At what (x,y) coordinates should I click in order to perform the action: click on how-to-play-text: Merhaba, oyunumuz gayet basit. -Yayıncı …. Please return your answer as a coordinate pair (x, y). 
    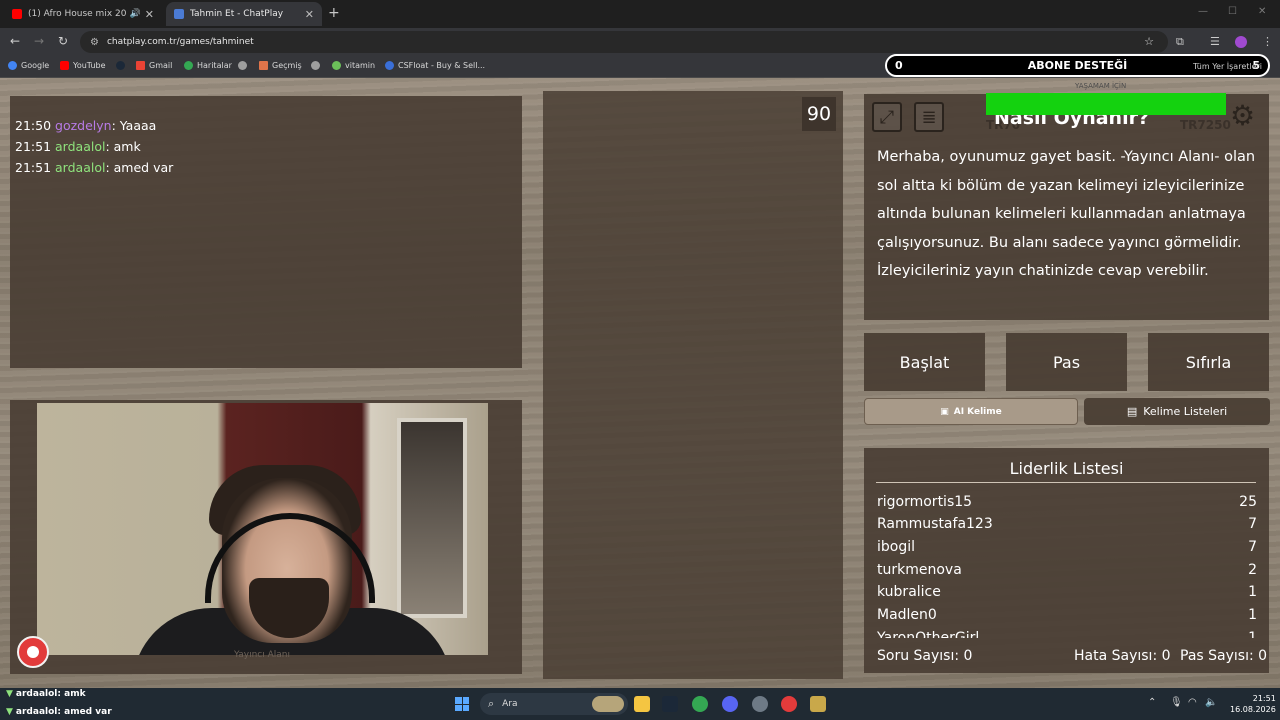
    Looking at the image, I should click on (1066, 214).